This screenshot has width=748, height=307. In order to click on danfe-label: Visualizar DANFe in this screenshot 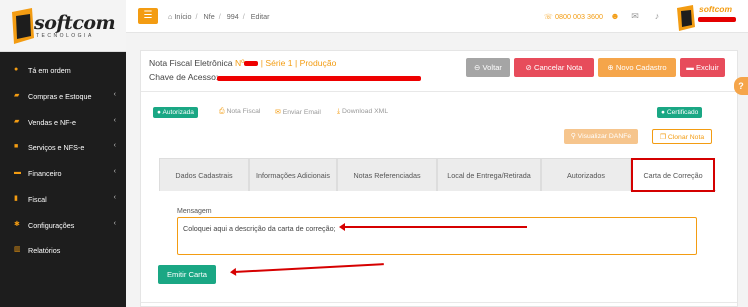, I will do `click(604, 136)`.